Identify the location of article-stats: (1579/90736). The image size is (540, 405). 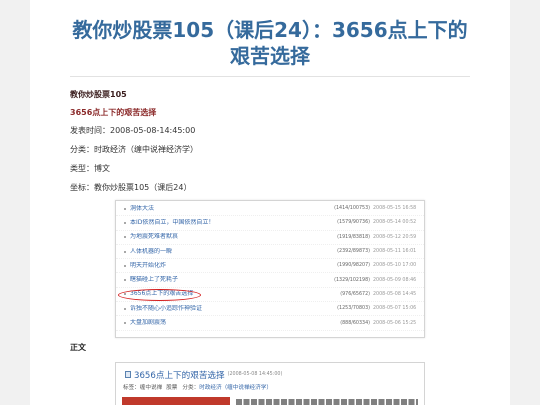
(353, 223).